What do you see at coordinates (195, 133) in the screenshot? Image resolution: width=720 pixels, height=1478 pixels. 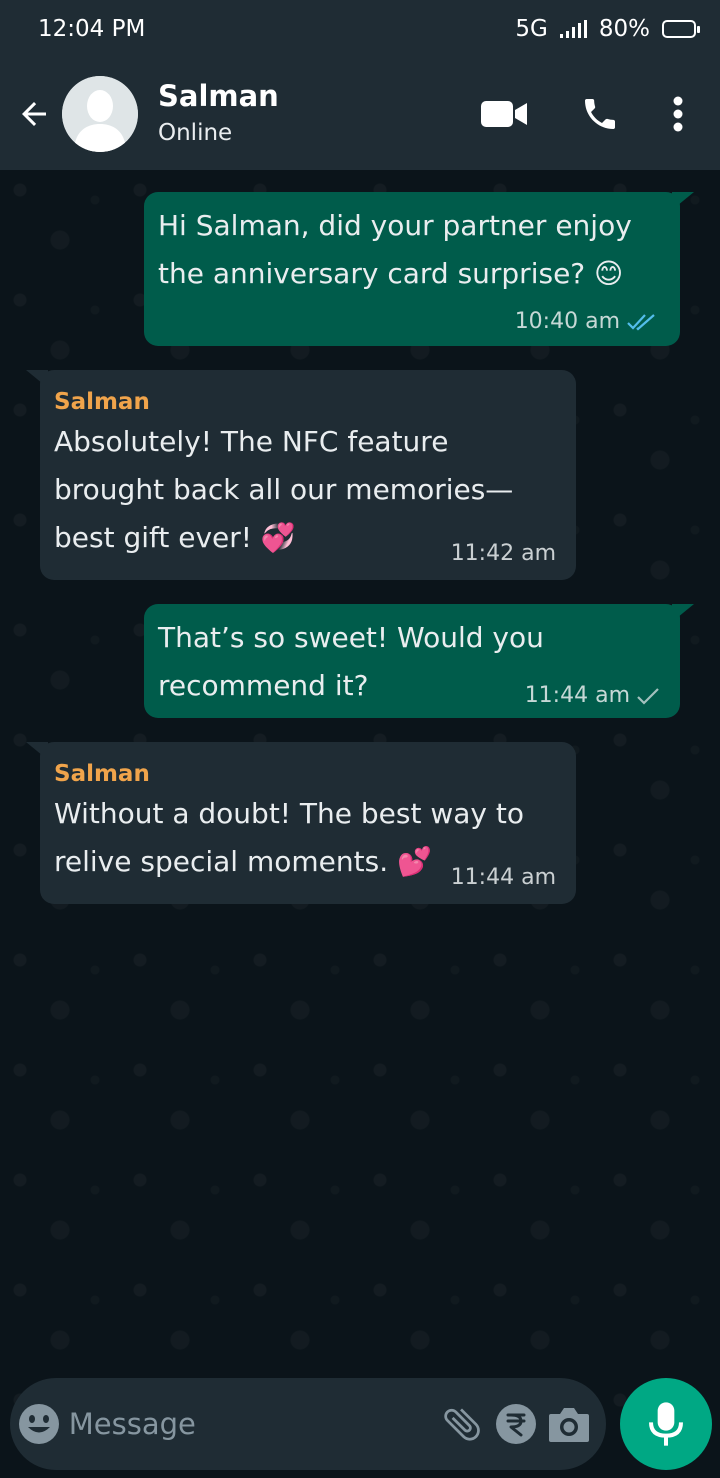 I see `contact-status: Online` at bounding box center [195, 133].